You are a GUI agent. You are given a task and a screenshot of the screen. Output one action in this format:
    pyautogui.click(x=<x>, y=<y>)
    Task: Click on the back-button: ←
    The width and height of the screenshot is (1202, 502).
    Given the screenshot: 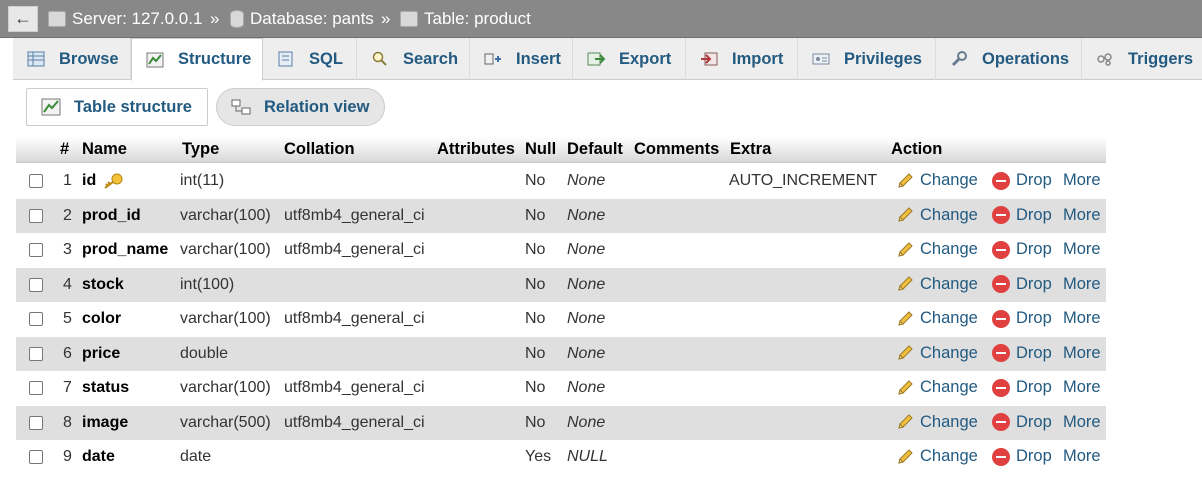 What is the action you would take?
    pyautogui.click(x=23, y=19)
    